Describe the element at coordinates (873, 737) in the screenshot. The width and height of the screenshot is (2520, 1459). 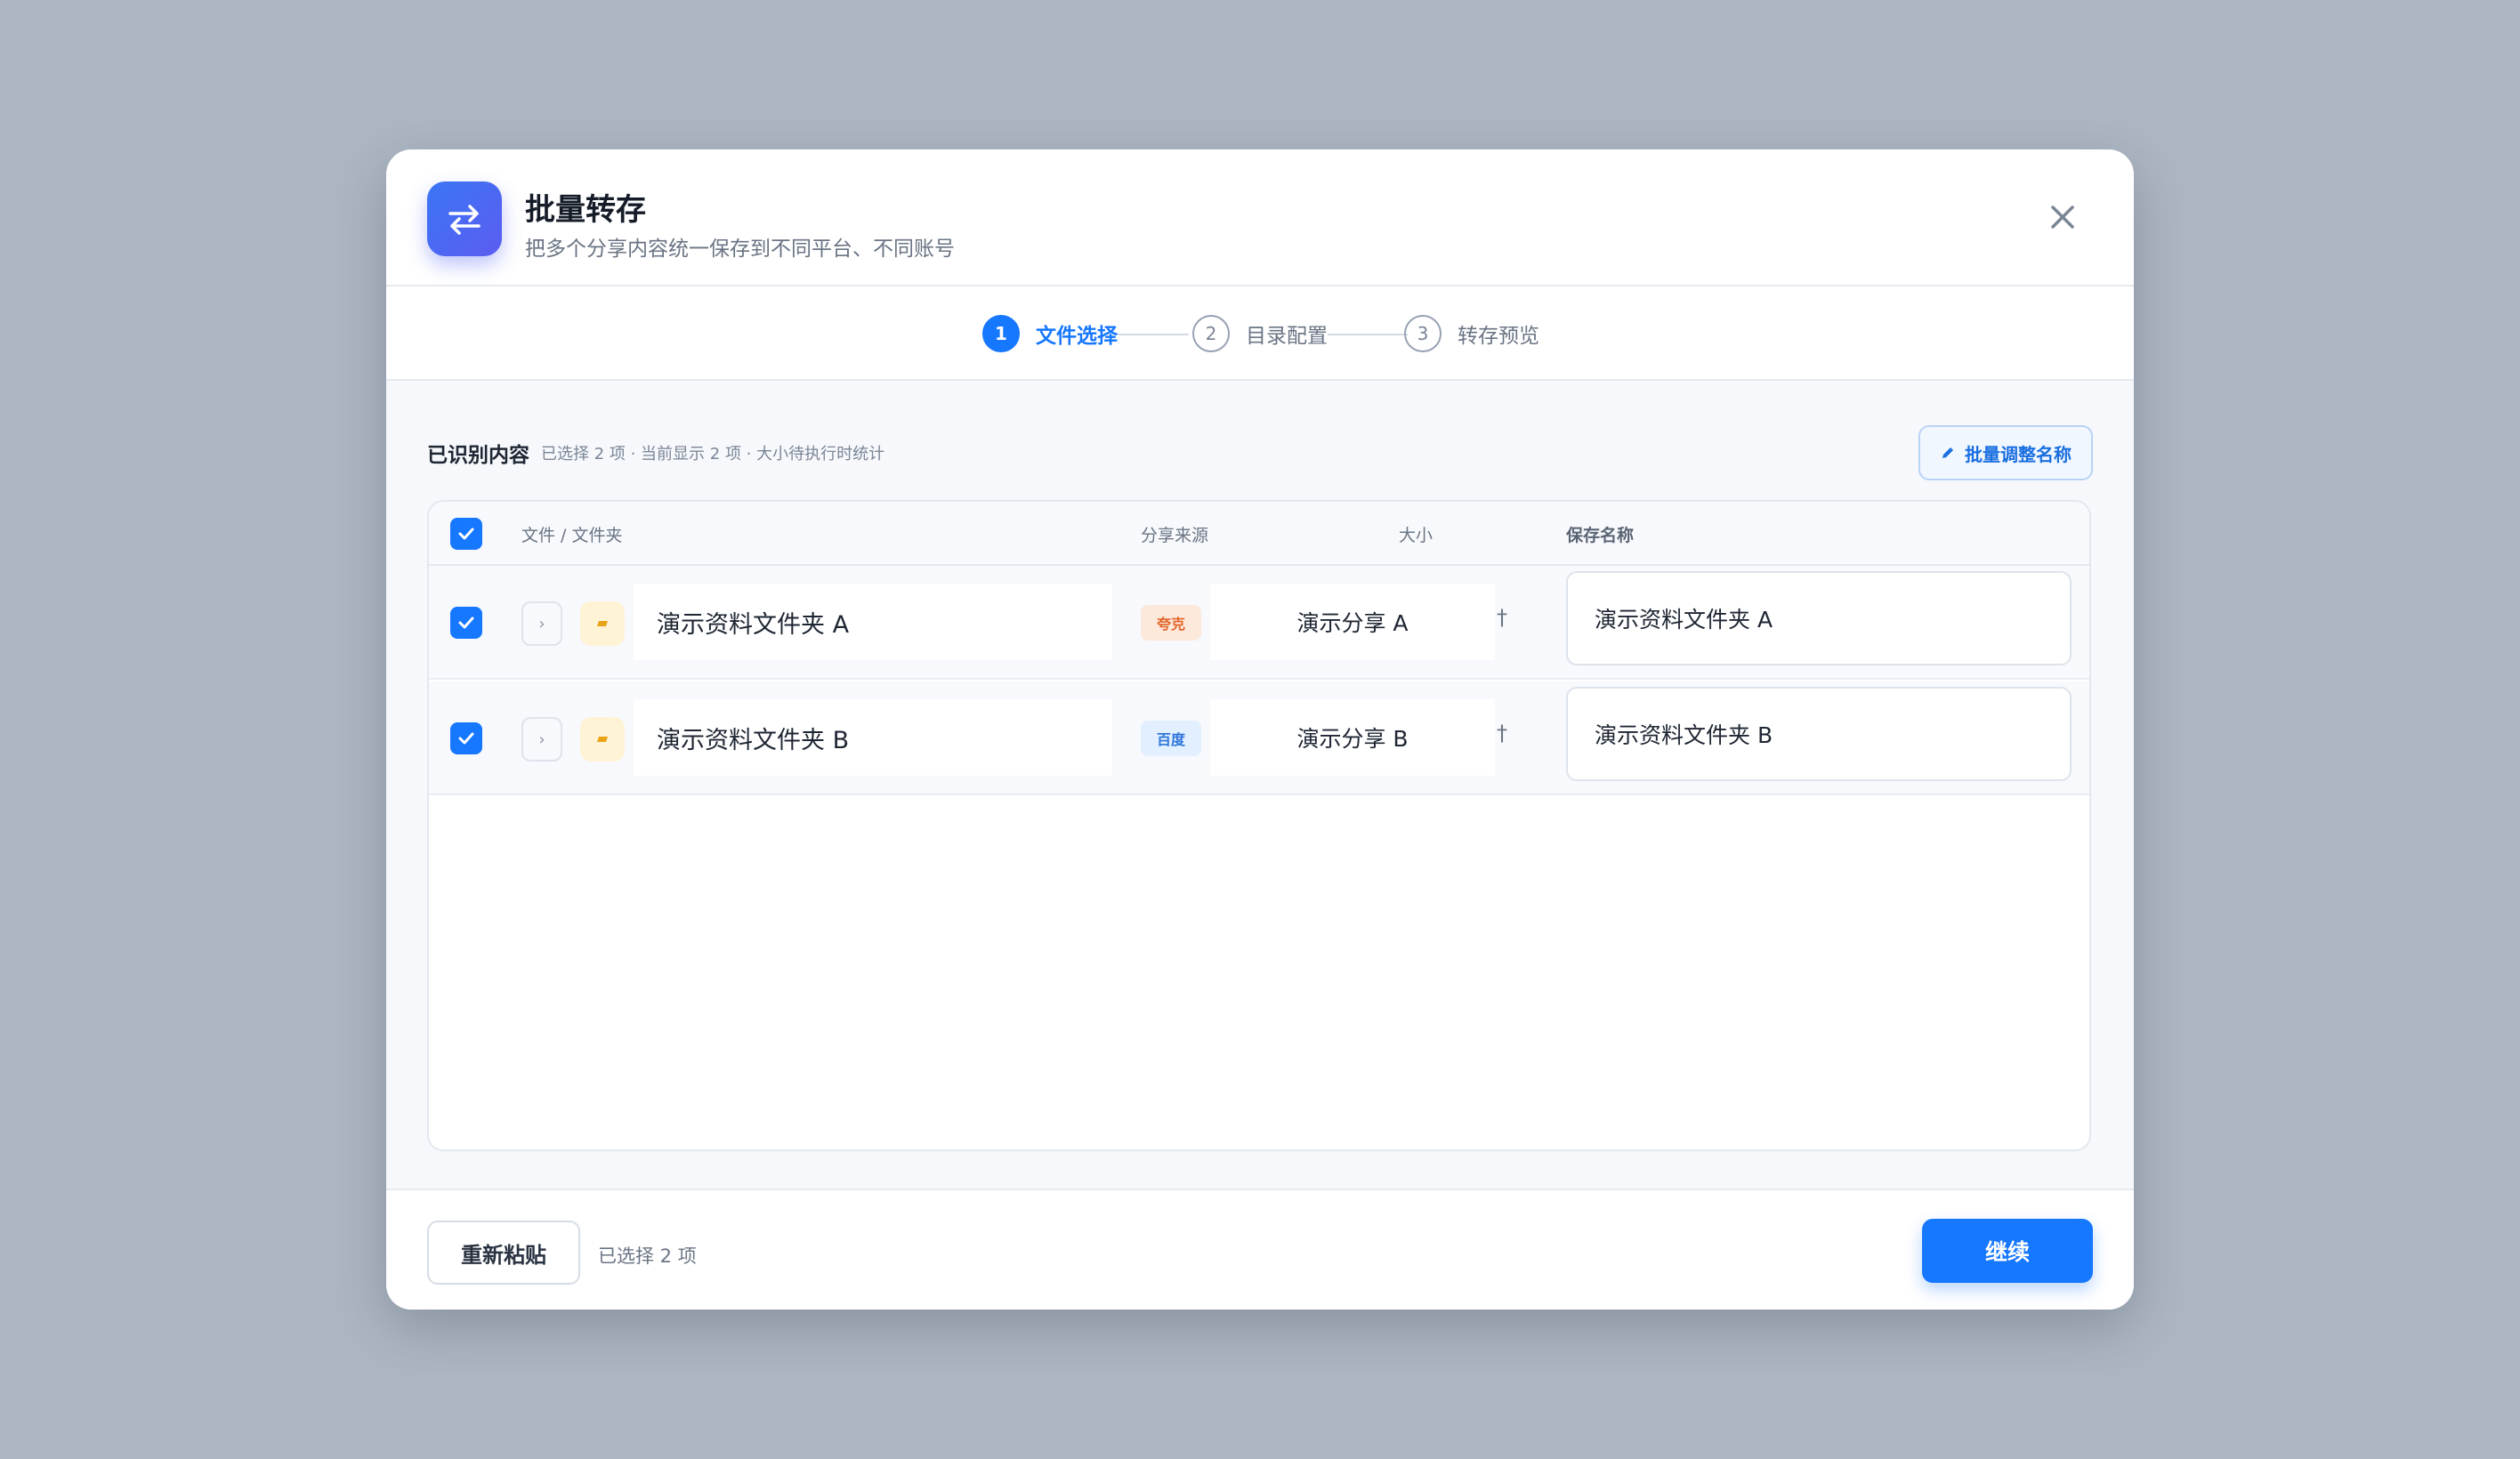
I see `file-name: 演示资料文件夹 B` at that location.